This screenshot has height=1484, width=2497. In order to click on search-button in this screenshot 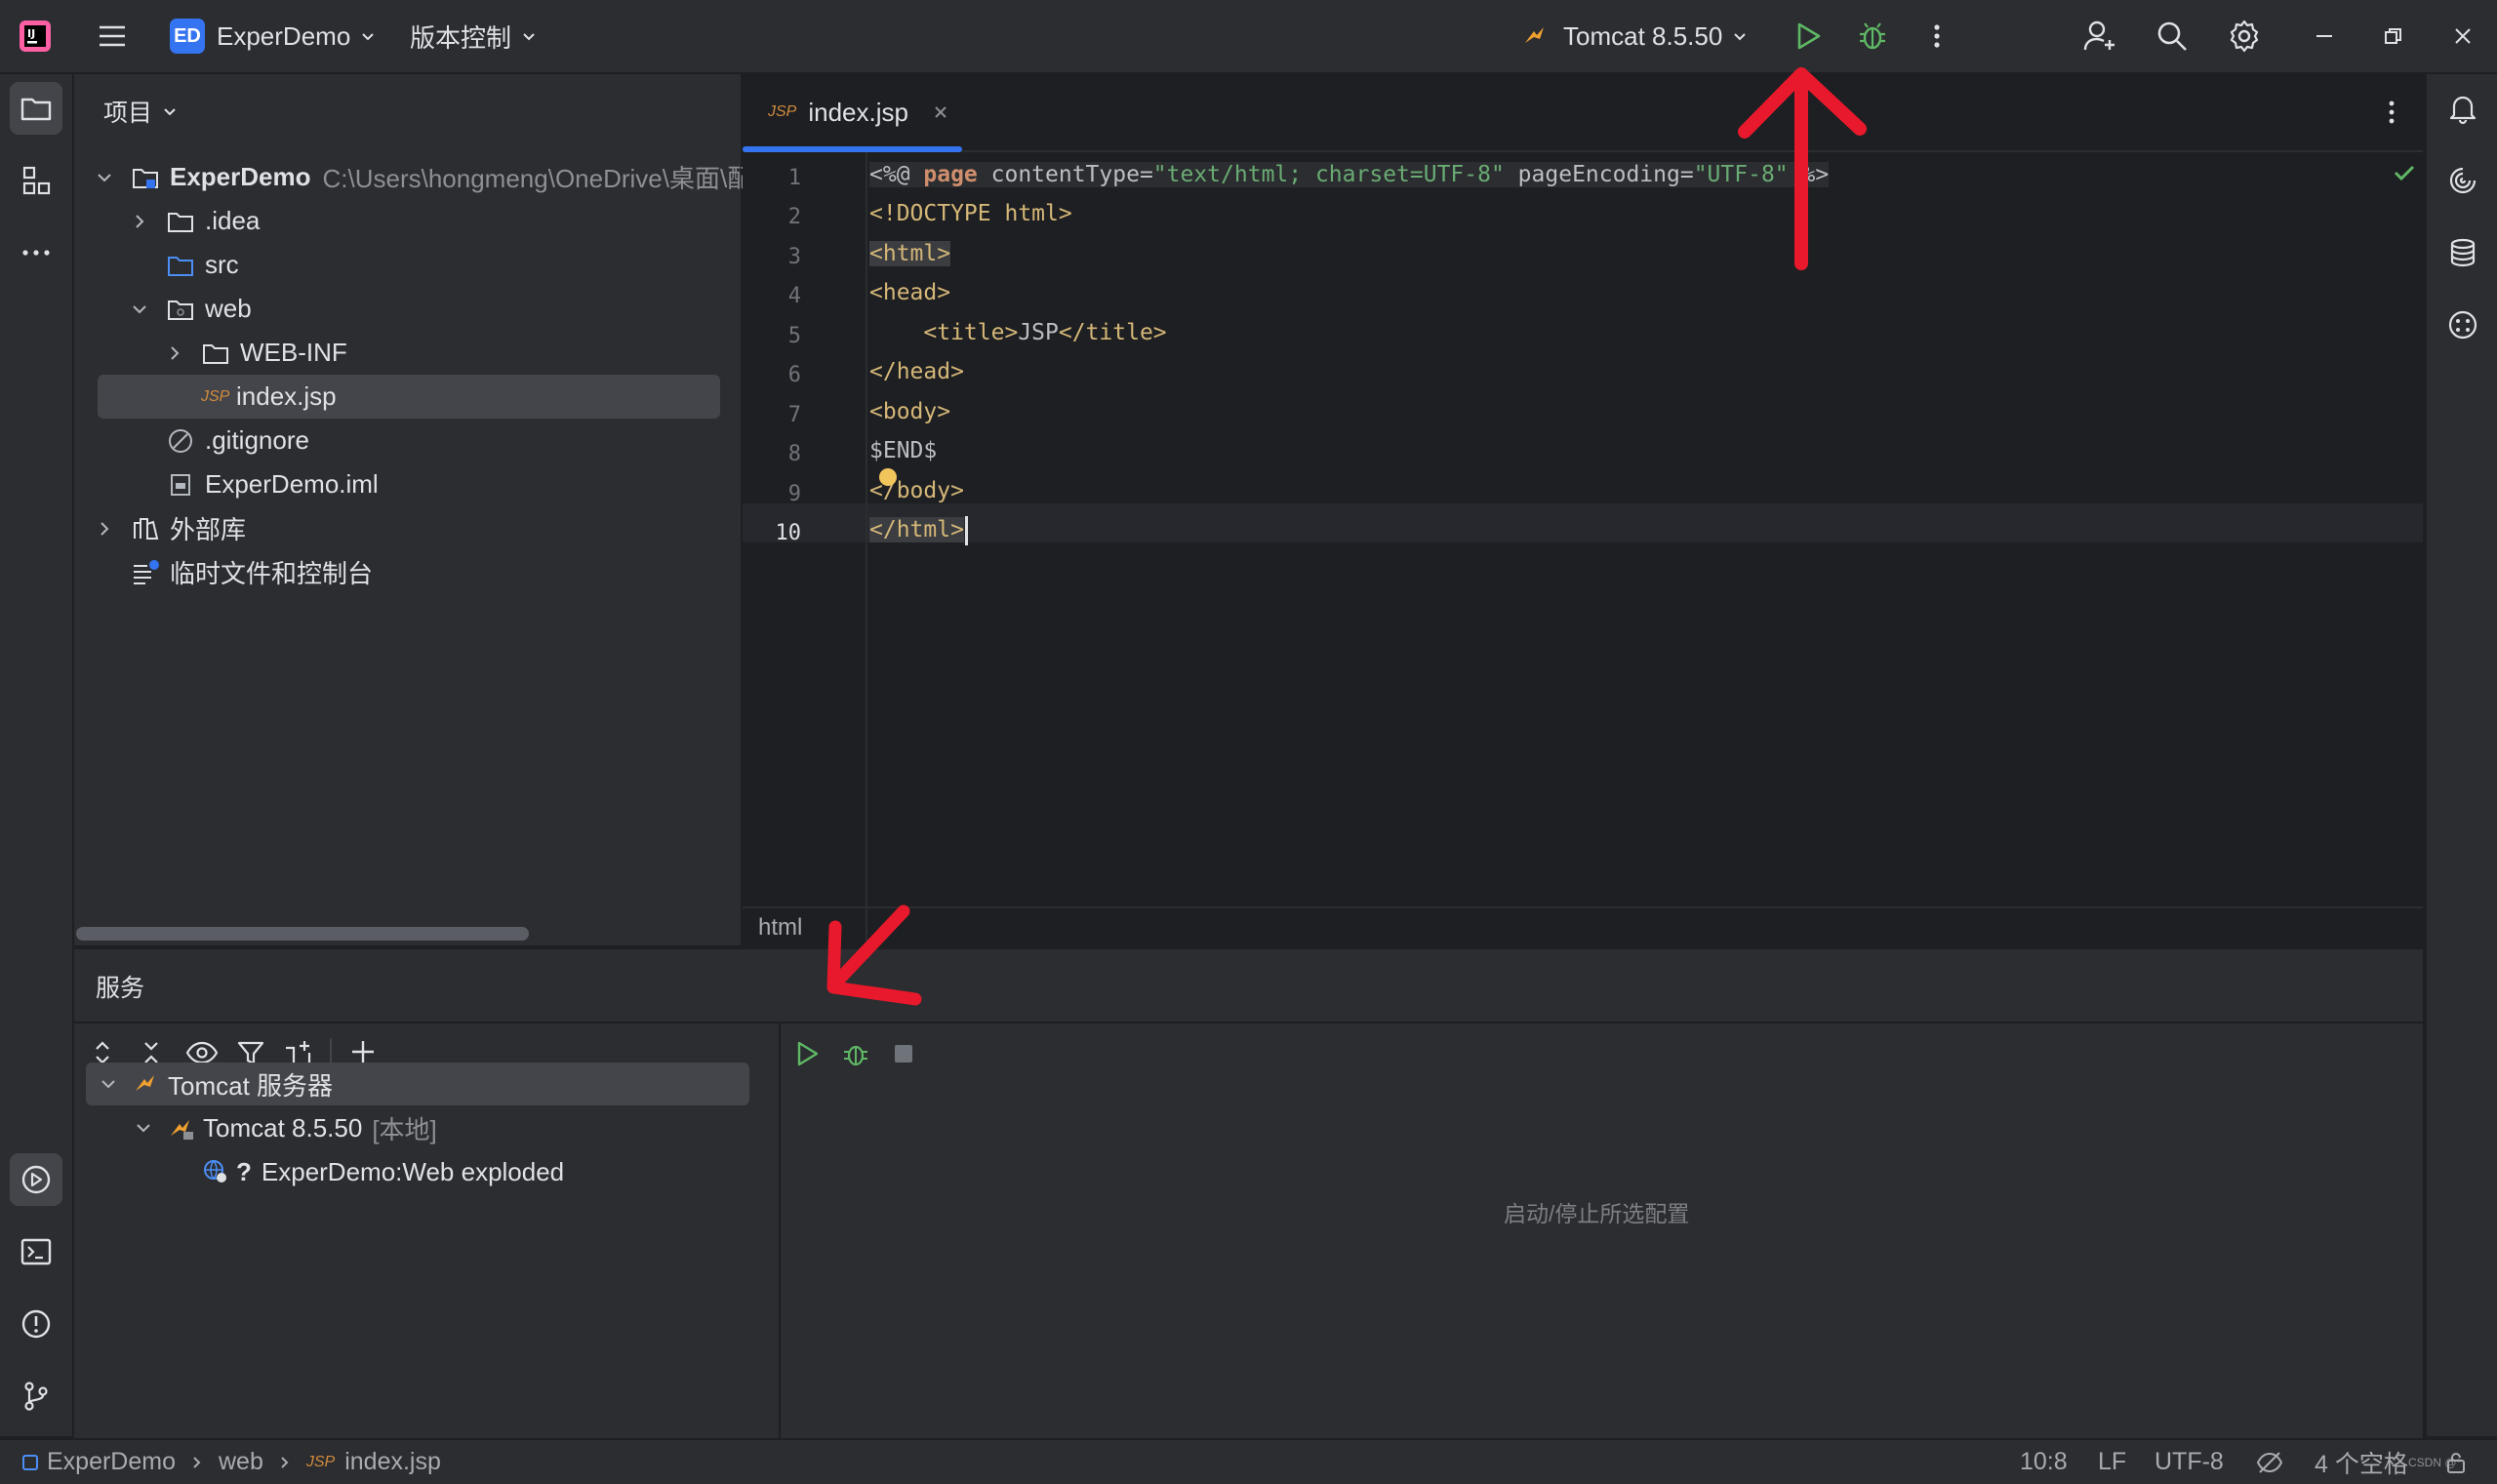, I will do `click(2173, 36)`.